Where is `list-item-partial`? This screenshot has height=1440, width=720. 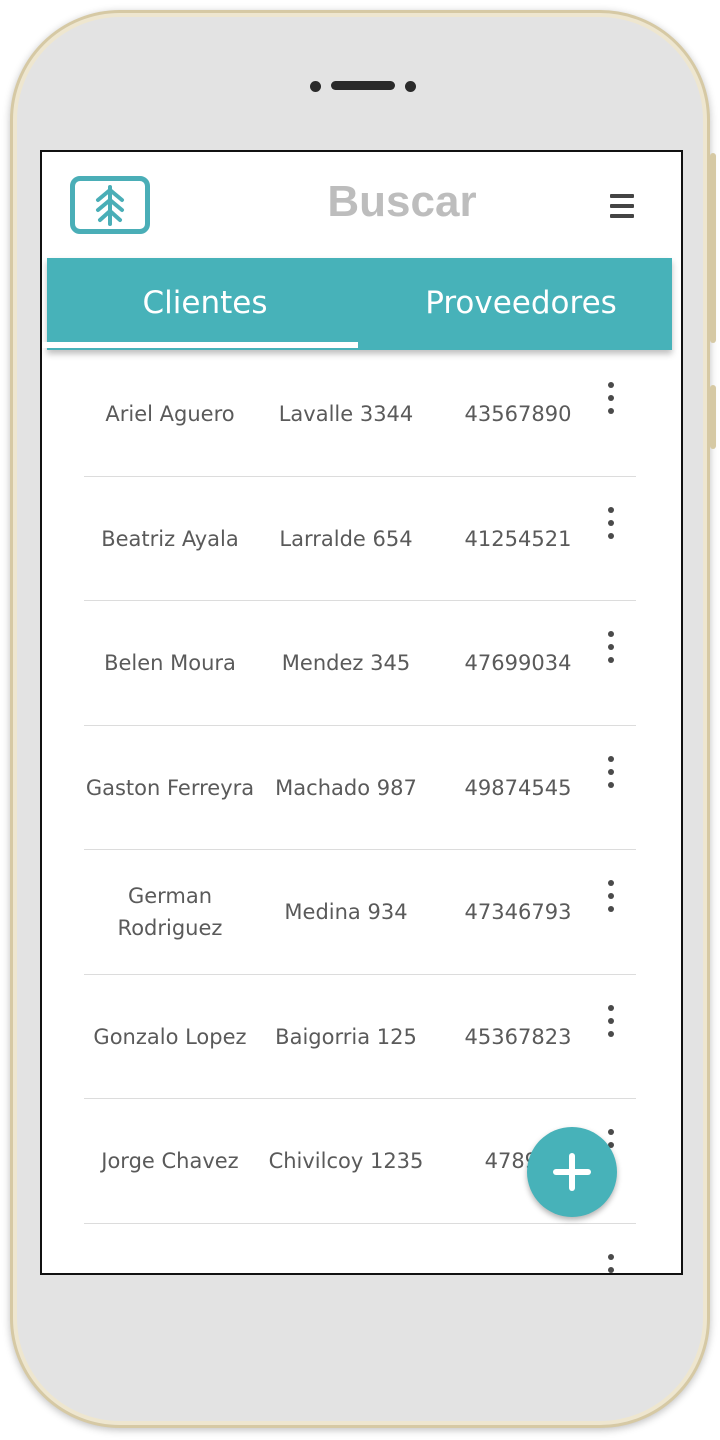
list-item-partial is located at coordinates (361, 1249).